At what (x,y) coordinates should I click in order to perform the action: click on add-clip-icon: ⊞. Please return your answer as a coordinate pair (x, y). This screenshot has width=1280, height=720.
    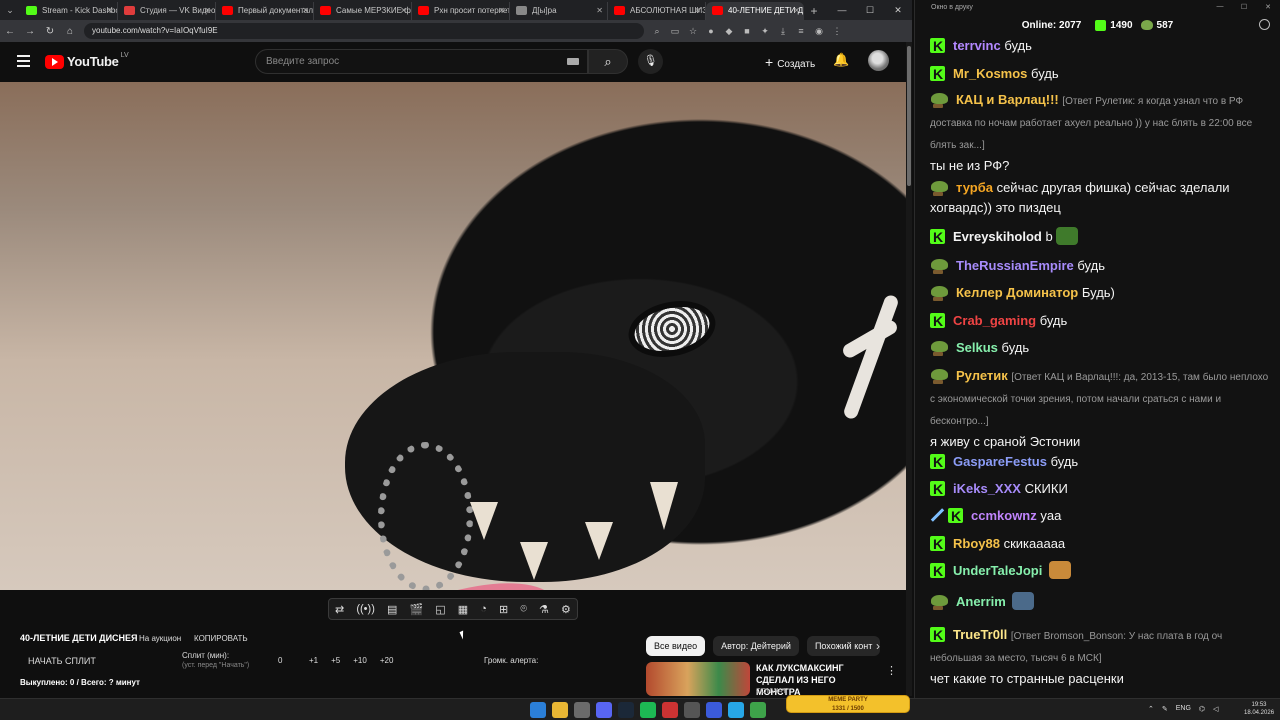
    Looking at the image, I should click on (503, 609).